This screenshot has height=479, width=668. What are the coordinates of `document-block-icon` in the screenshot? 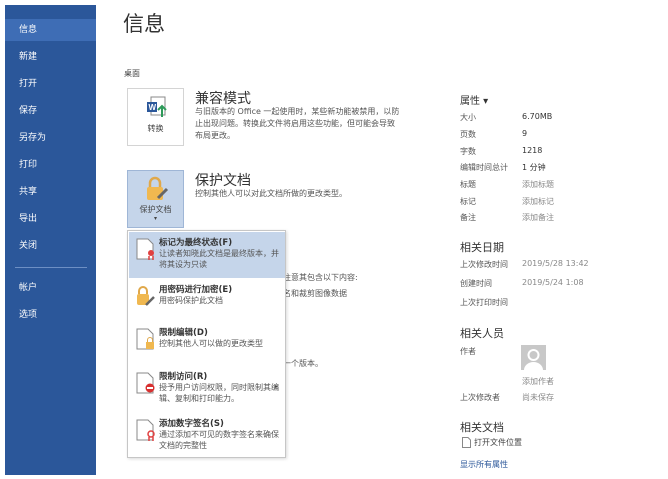 It's located at (145, 383).